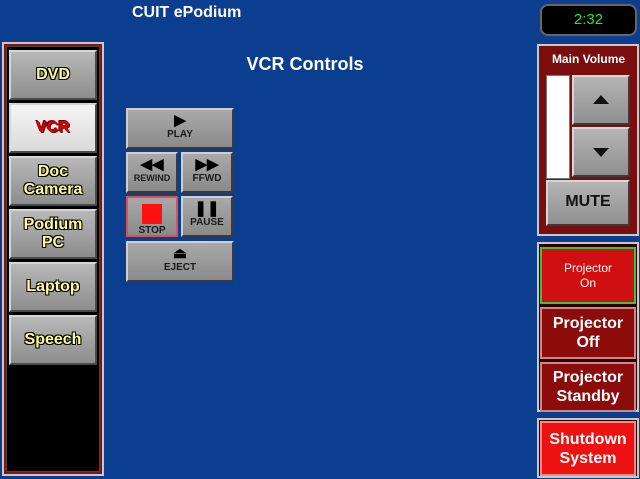  I want to click on pause-button: ❚❚ PAUSE, so click(207, 216).